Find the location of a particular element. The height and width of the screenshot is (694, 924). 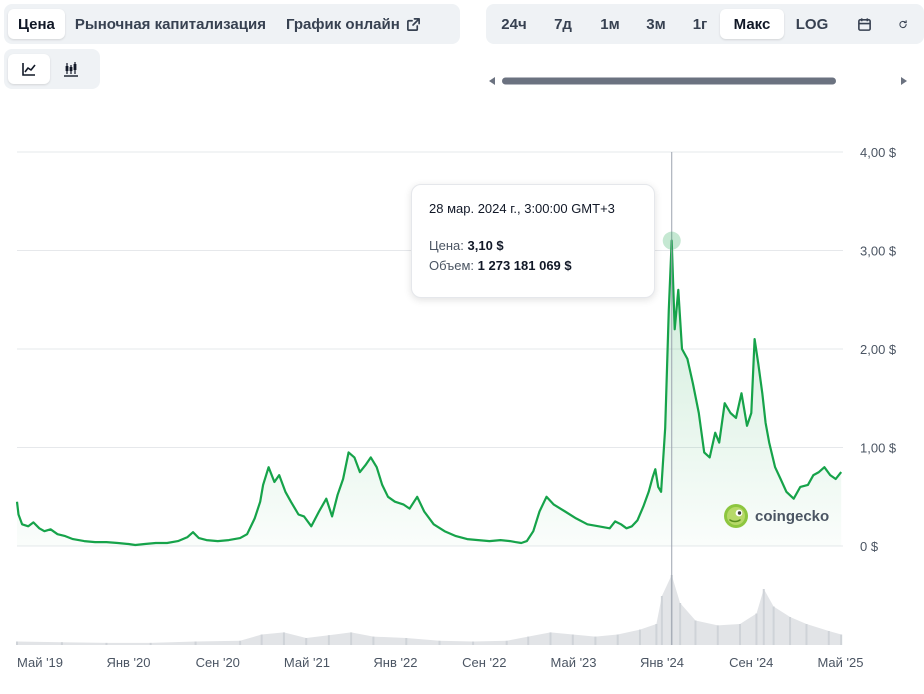

external-link-icon is located at coordinates (413, 24).